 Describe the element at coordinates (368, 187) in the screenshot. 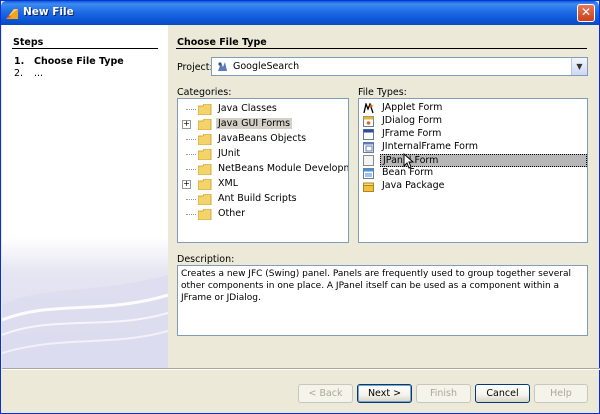

I see `package-icon` at that location.